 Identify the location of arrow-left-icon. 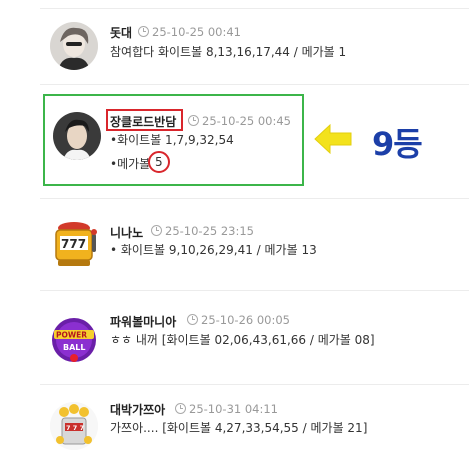
(333, 139).